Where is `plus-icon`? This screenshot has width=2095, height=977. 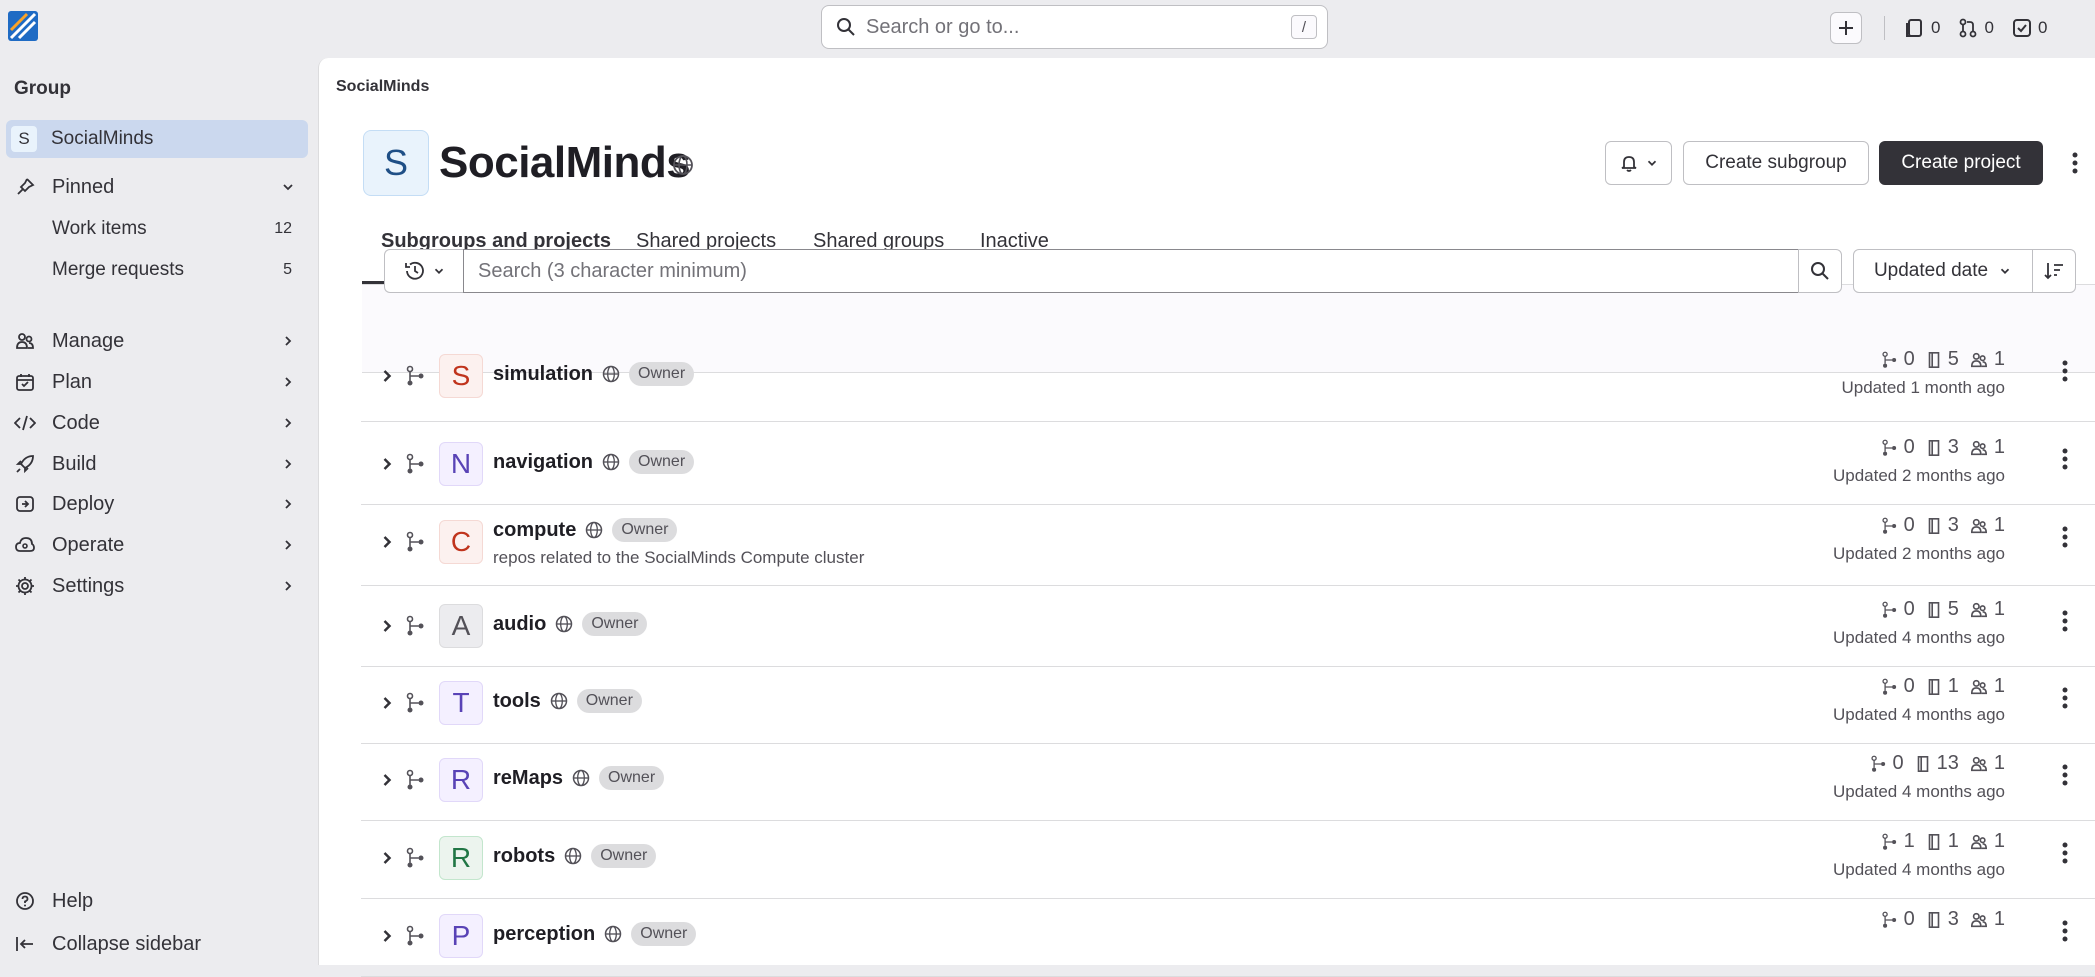
plus-icon is located at coordinates (1846, 28).